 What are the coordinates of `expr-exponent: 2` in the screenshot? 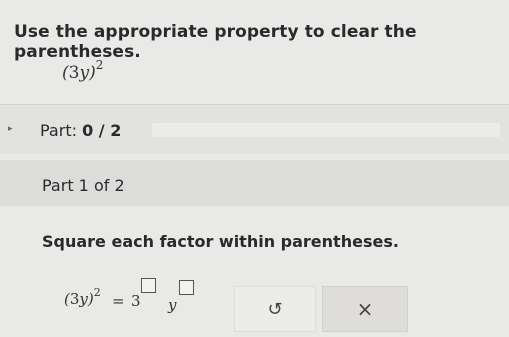 It's located at (99, 65).